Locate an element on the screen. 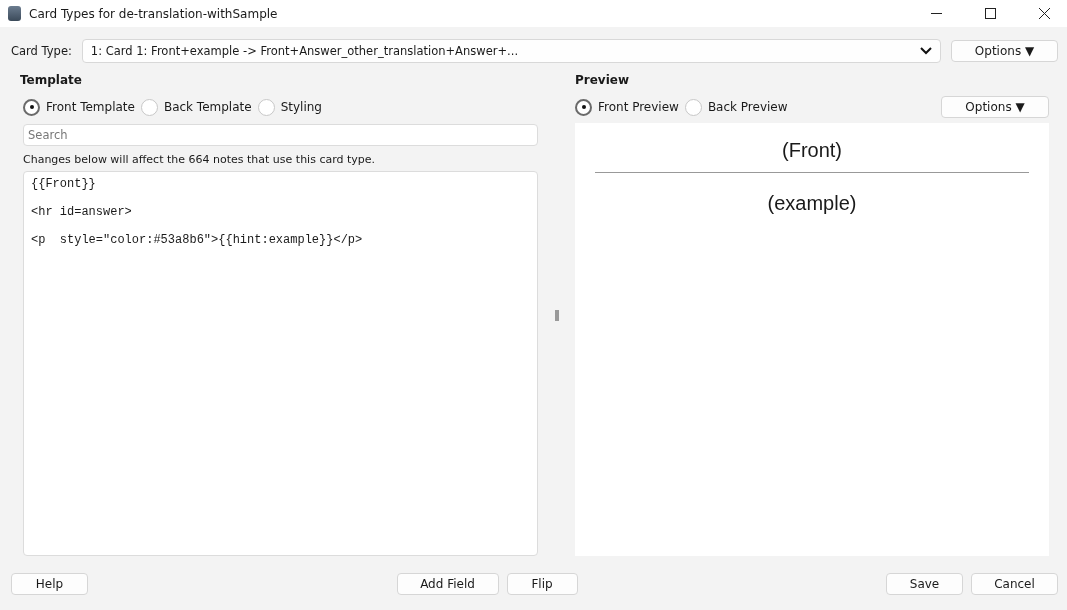 This screenshot has width=1067, height=610. chevron-down-icon is located at coordinates (926, 51).